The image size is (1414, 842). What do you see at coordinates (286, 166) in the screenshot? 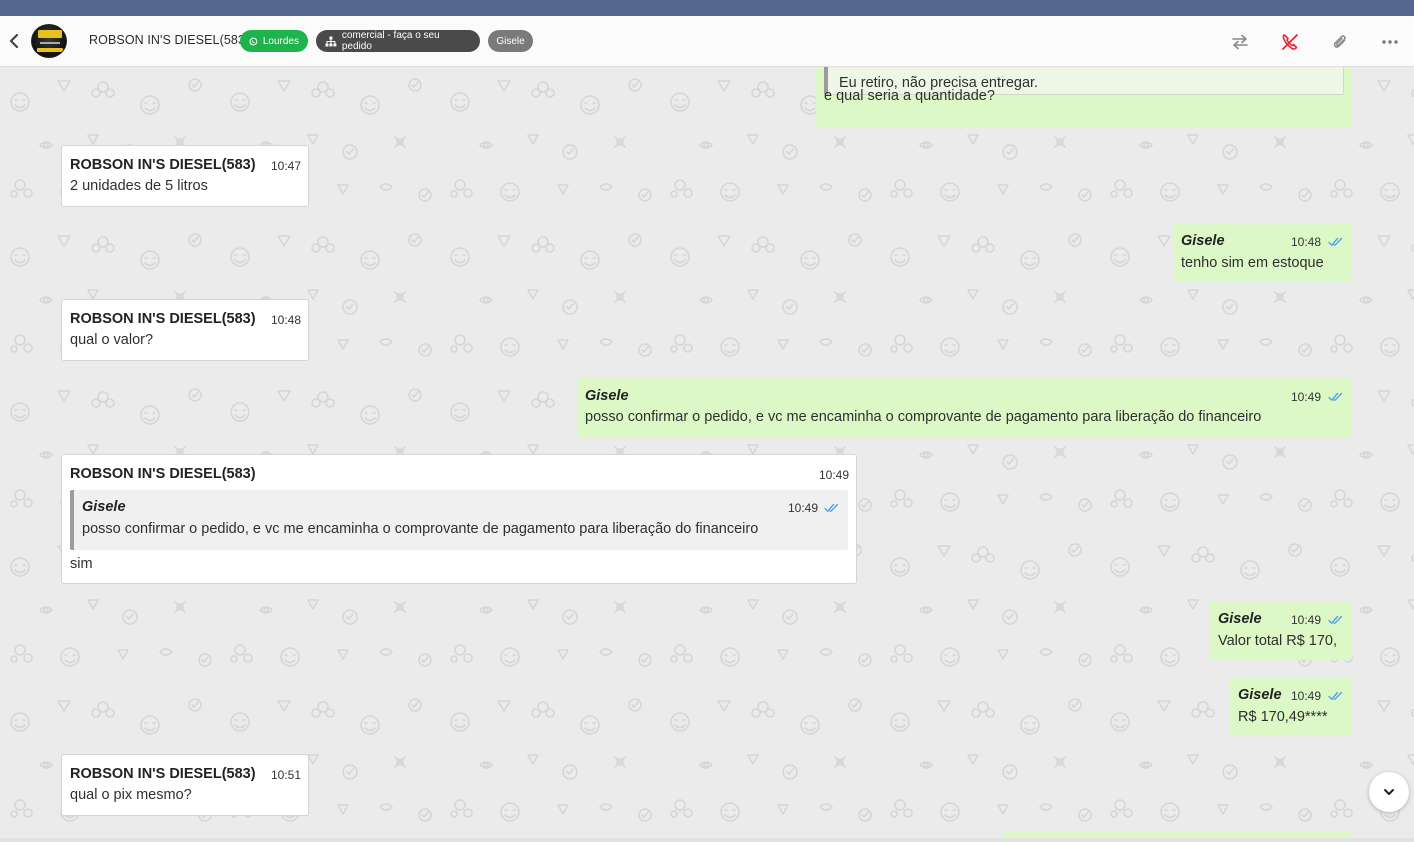
I see `message-time: 10:47` at bounding box center [286, 166].